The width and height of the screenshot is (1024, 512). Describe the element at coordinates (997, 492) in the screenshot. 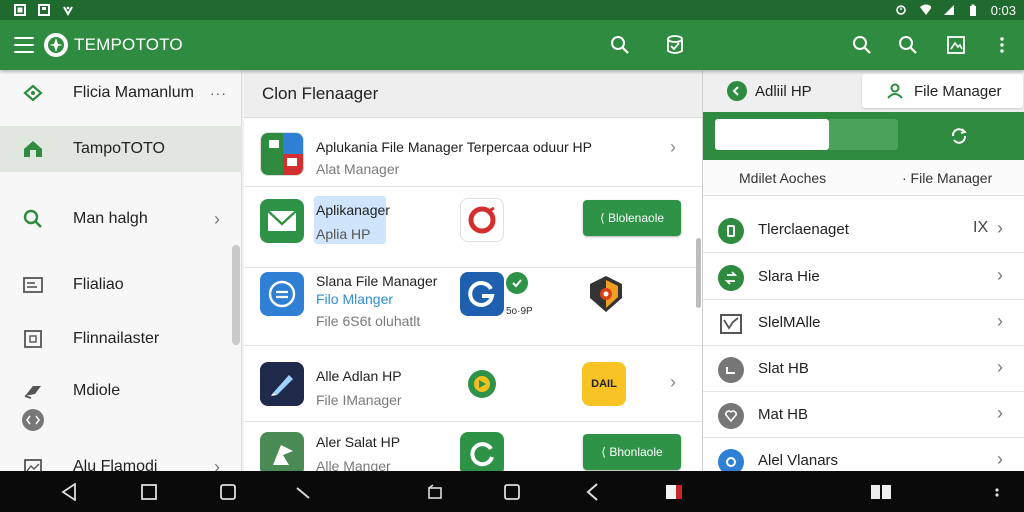

I see `more-dots-icon` at that location.